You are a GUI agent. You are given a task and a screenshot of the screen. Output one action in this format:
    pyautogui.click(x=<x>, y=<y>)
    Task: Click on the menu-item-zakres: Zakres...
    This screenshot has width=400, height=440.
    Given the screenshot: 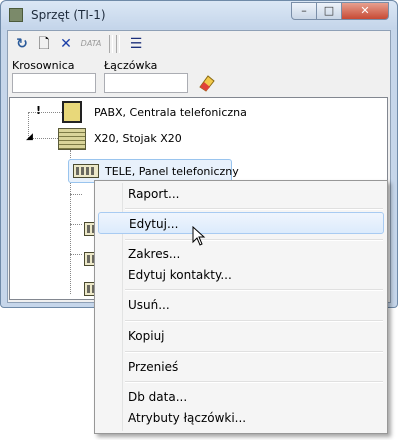 What is the action you would take?
    pyautogui.click(x=241, y=254)
    